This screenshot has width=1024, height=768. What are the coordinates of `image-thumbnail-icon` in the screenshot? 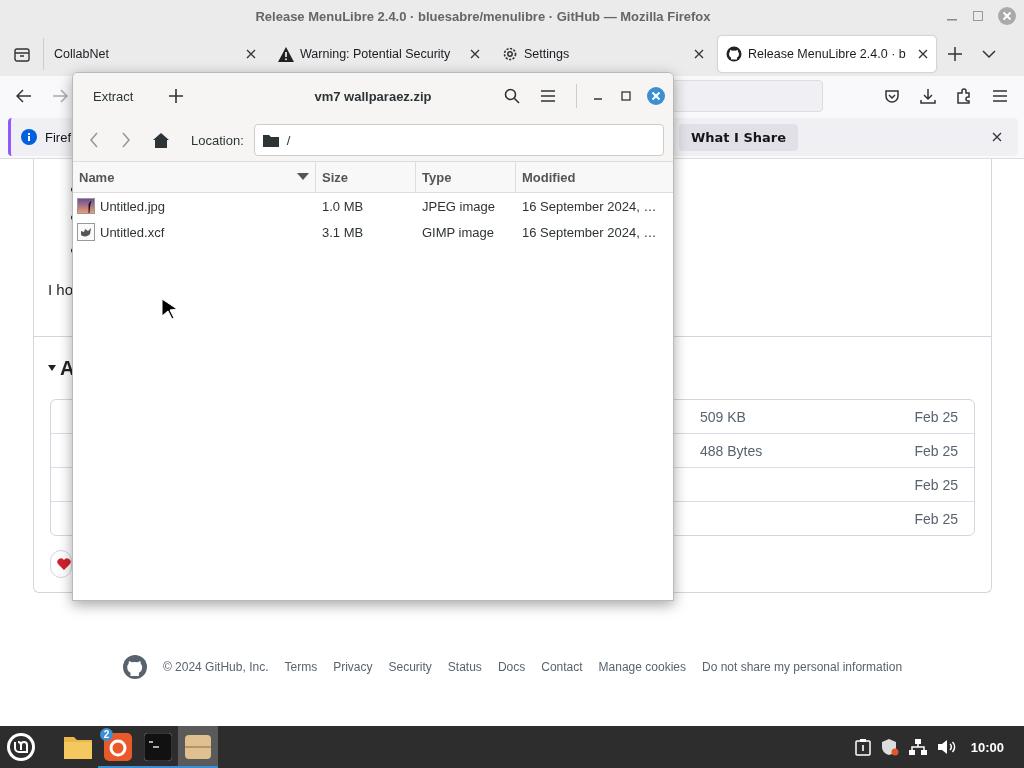 It's located at (86, 206).